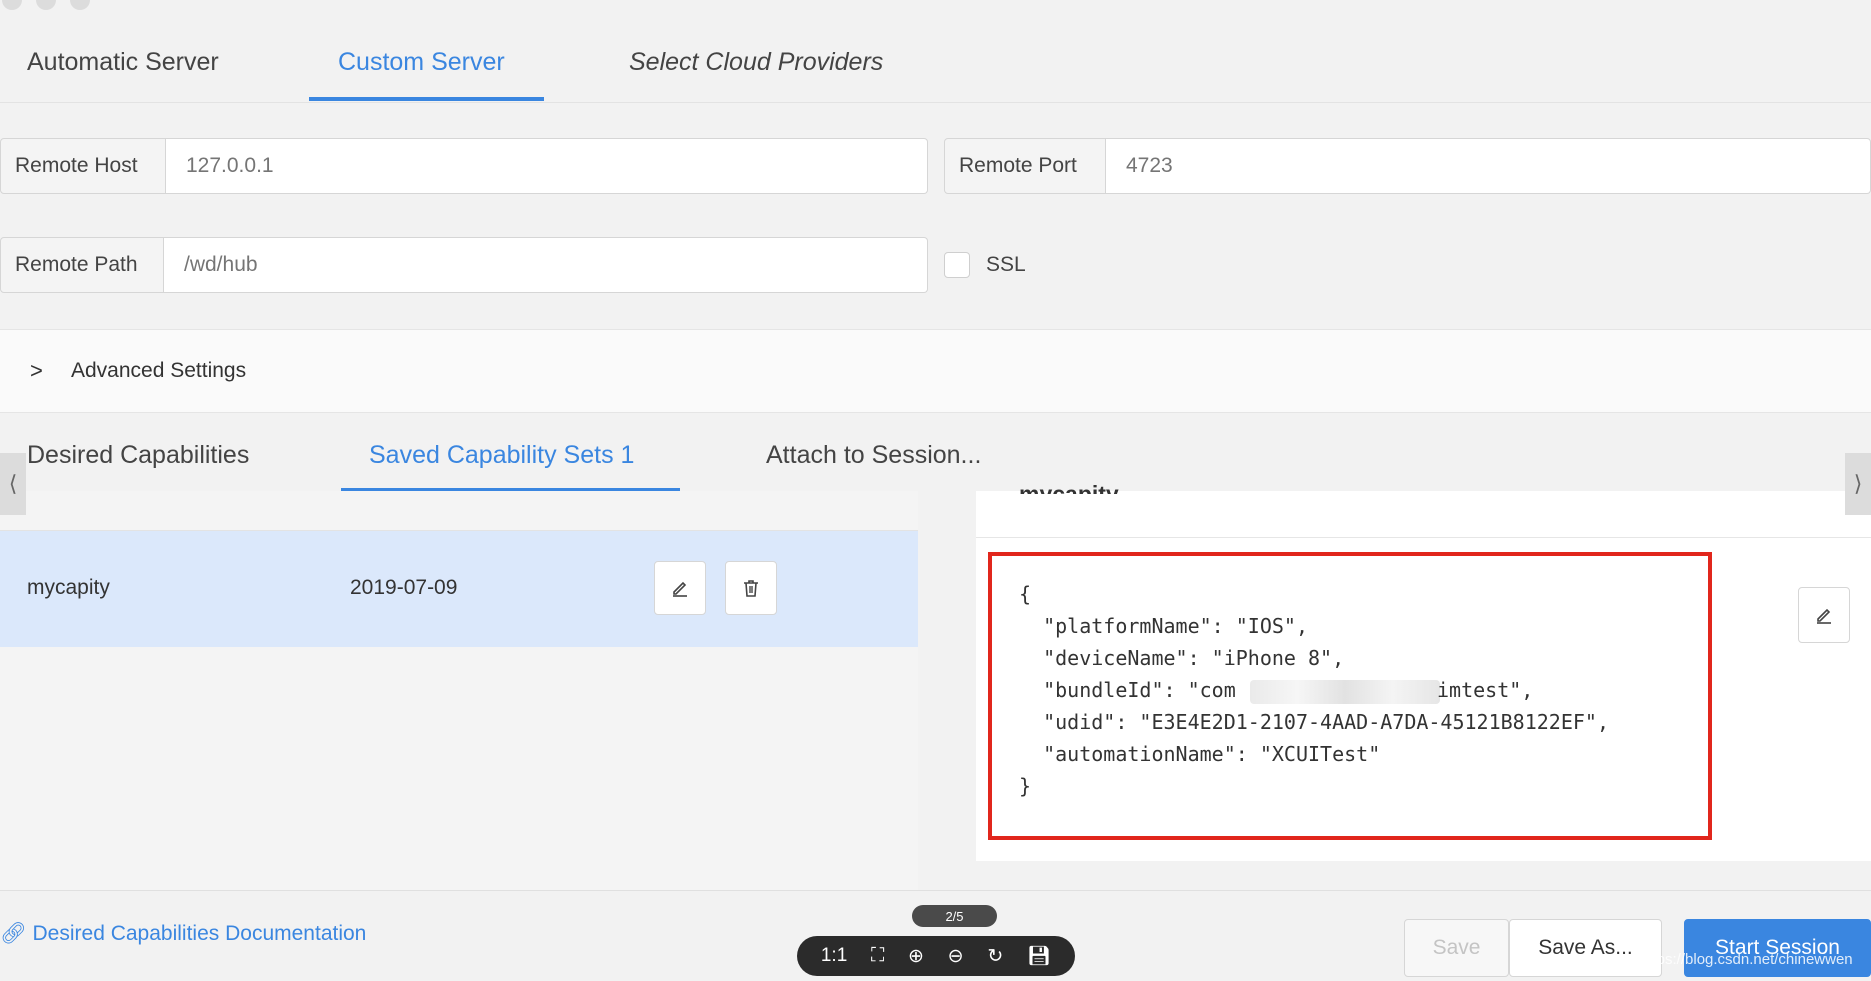 Image resolution: width=1871 pixels, height=981 pixels. Describe the element at coordinates (138, 455) in the screenshot. I see `tab-desired-capabilities: Desired Capabilities` at that location.